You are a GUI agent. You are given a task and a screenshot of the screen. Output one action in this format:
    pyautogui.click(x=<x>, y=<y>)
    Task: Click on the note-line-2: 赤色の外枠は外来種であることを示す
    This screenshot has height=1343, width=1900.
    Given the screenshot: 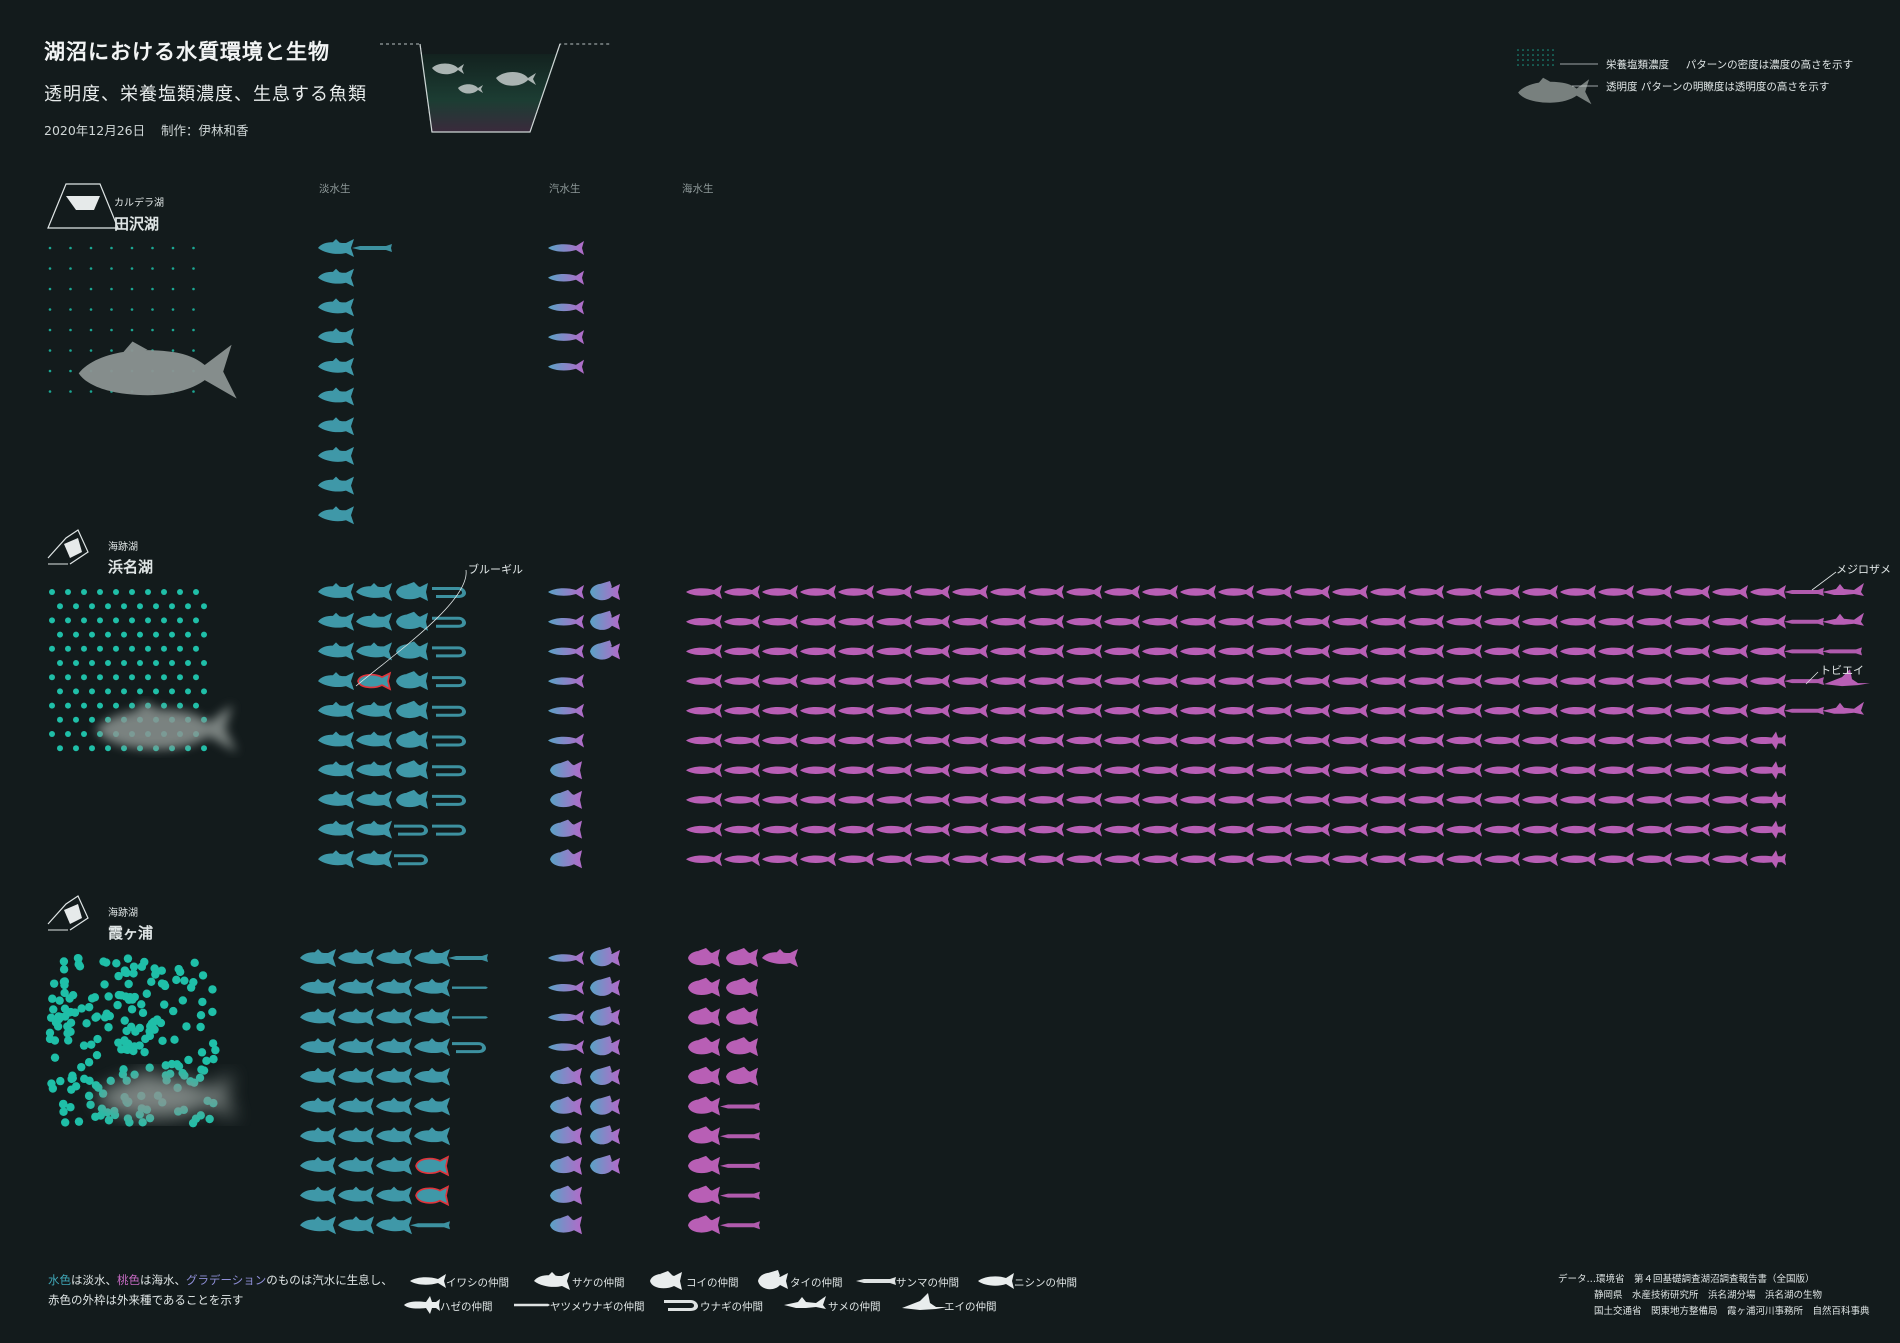 What is the action you would take?
    pyautogui.click(x=146, y=1300)
    